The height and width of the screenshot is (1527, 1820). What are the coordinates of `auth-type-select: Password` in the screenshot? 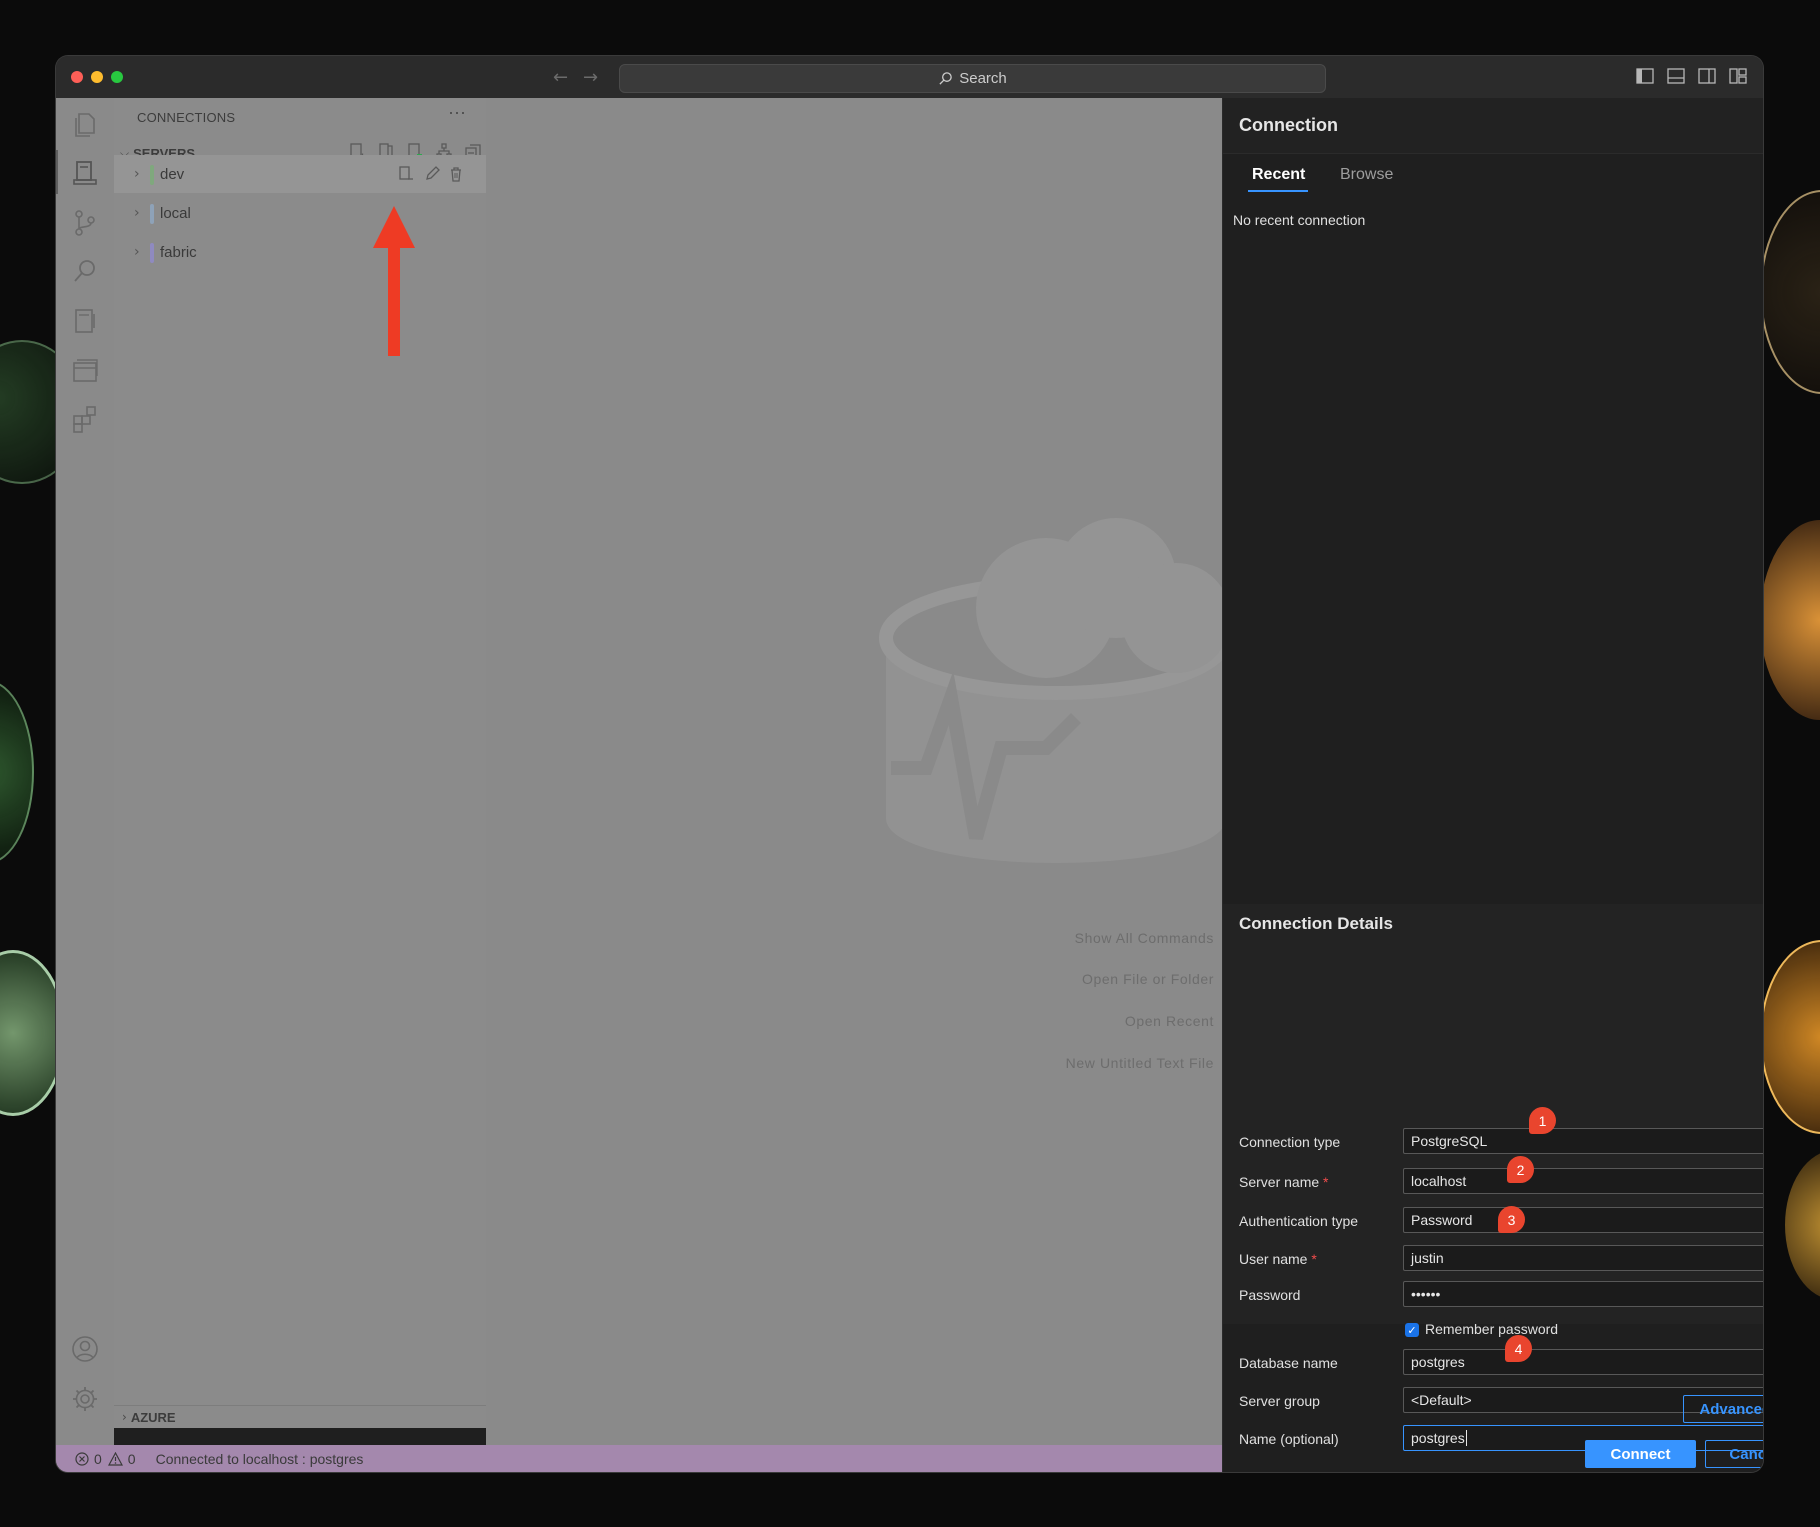 It's located at (1583, 1220).